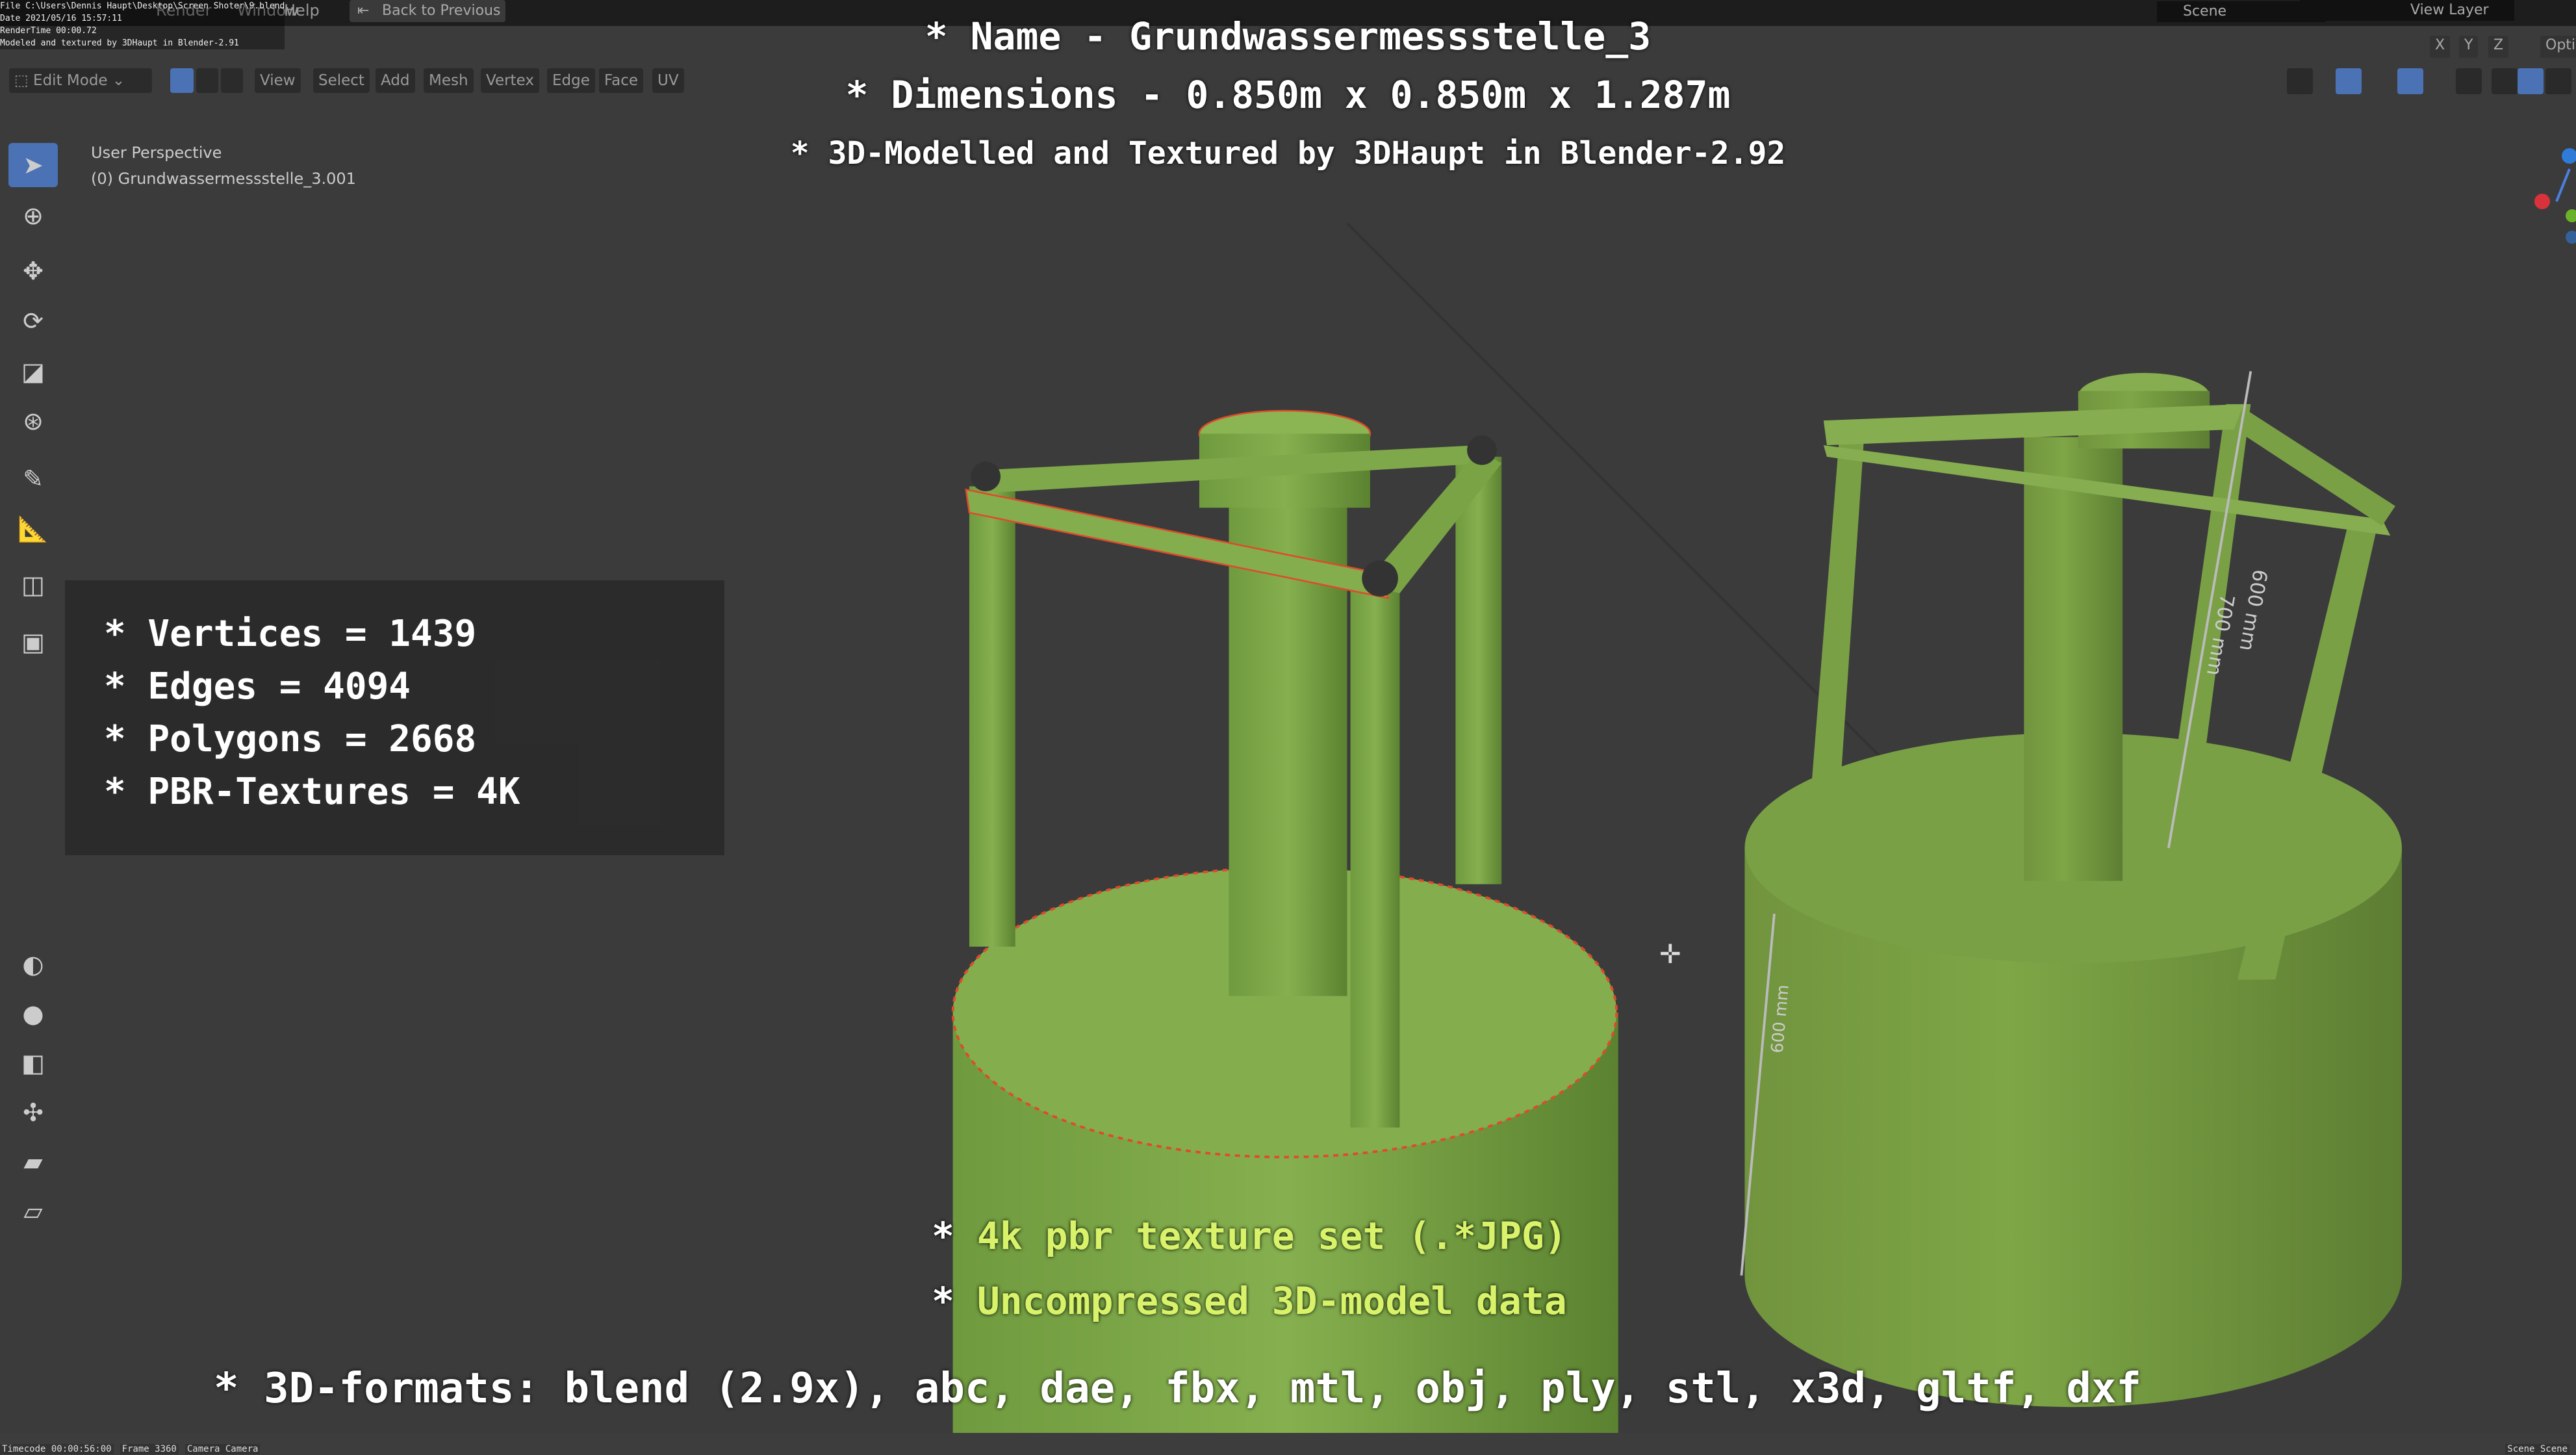 The width and height of the screenshot is (2576, 1455). I want to click on measure-tool: 📐, so click(33, 529).